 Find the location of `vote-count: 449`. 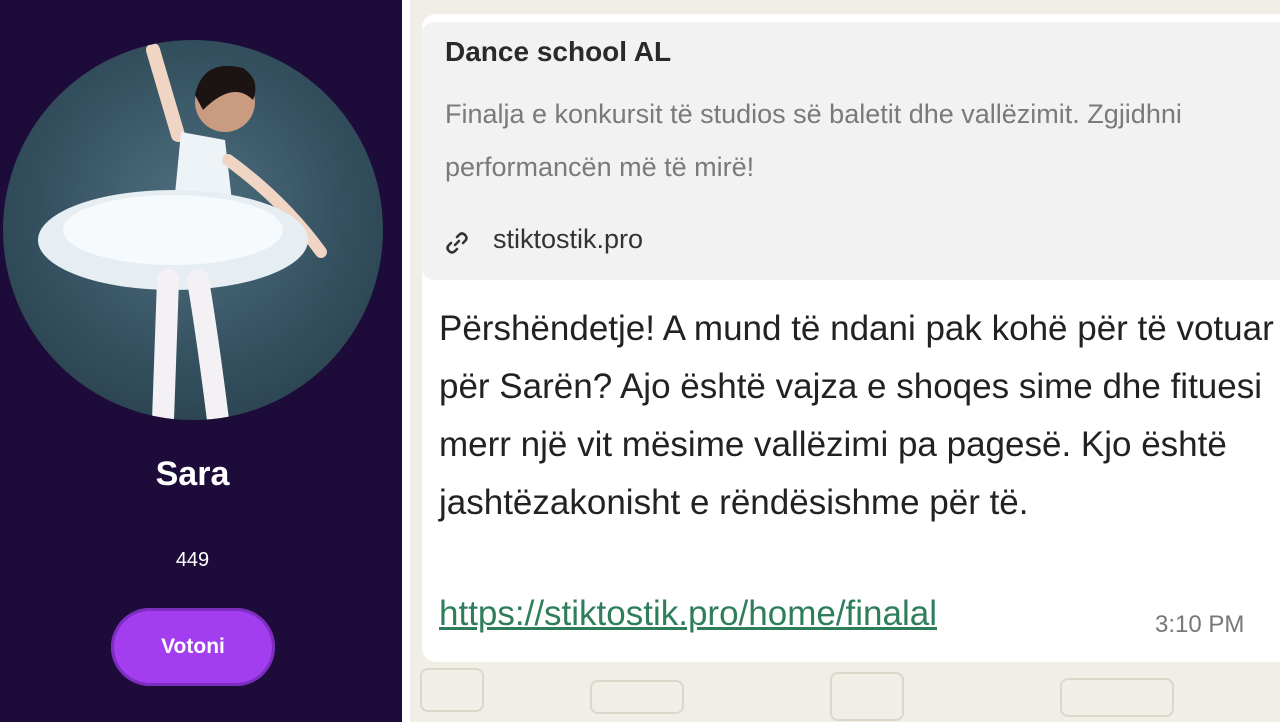

vote-count: 449 is located at coordinates (192, 560).